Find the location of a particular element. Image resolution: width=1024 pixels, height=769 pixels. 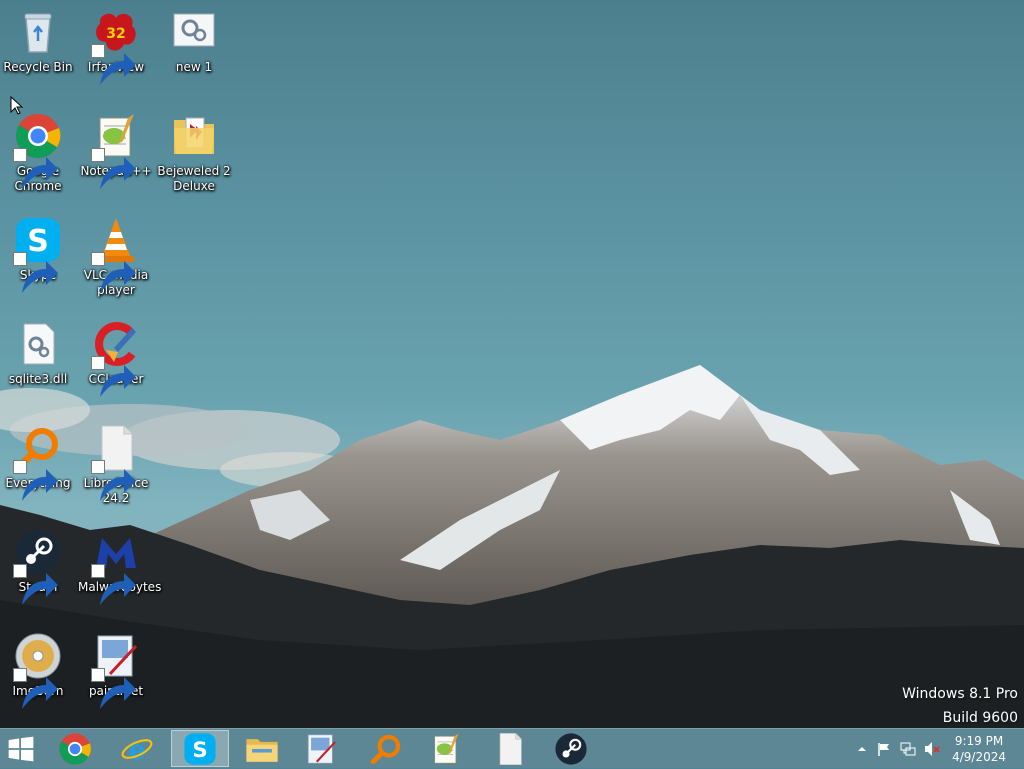

network-icon is located at coordinates (908, 749).